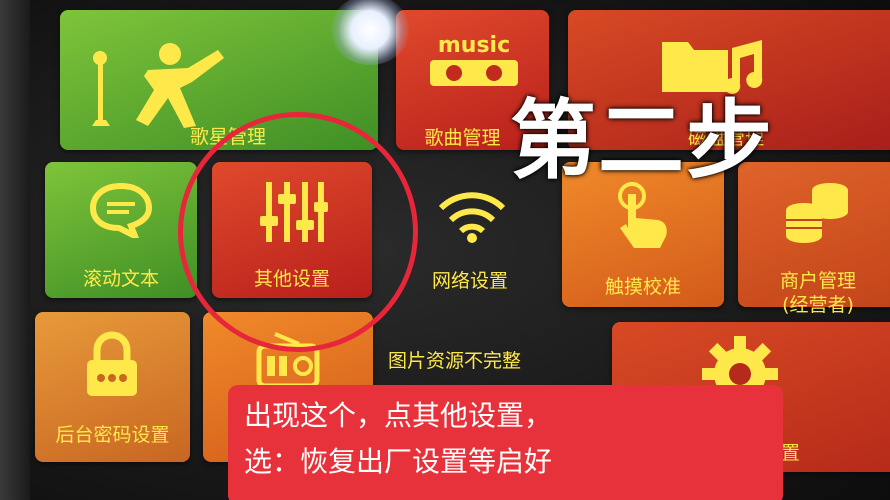 This screenshot has width=890, height=500. I want to click on tile-admin-password: 后台密码设置, so click(112, 387).